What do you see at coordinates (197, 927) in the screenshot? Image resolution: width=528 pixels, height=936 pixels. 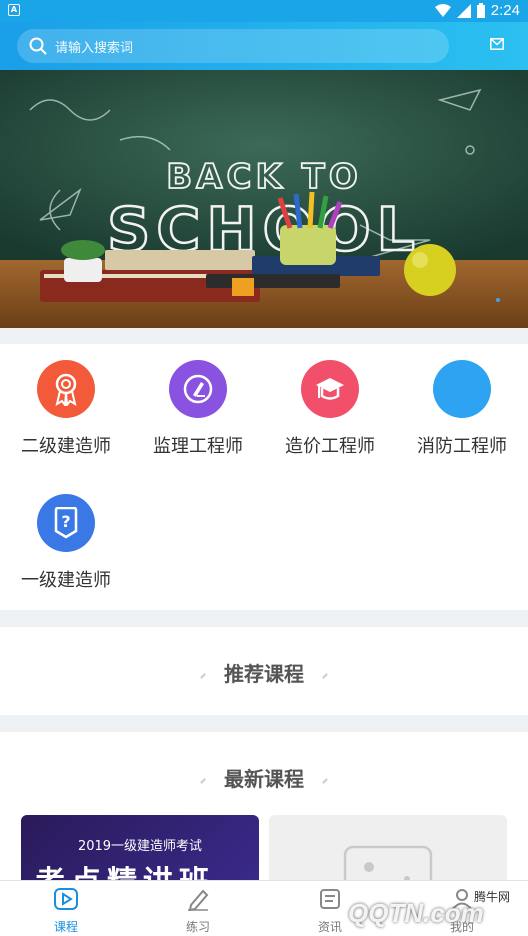 I see `tab-label: 练习` at bounding box center [197, 927].